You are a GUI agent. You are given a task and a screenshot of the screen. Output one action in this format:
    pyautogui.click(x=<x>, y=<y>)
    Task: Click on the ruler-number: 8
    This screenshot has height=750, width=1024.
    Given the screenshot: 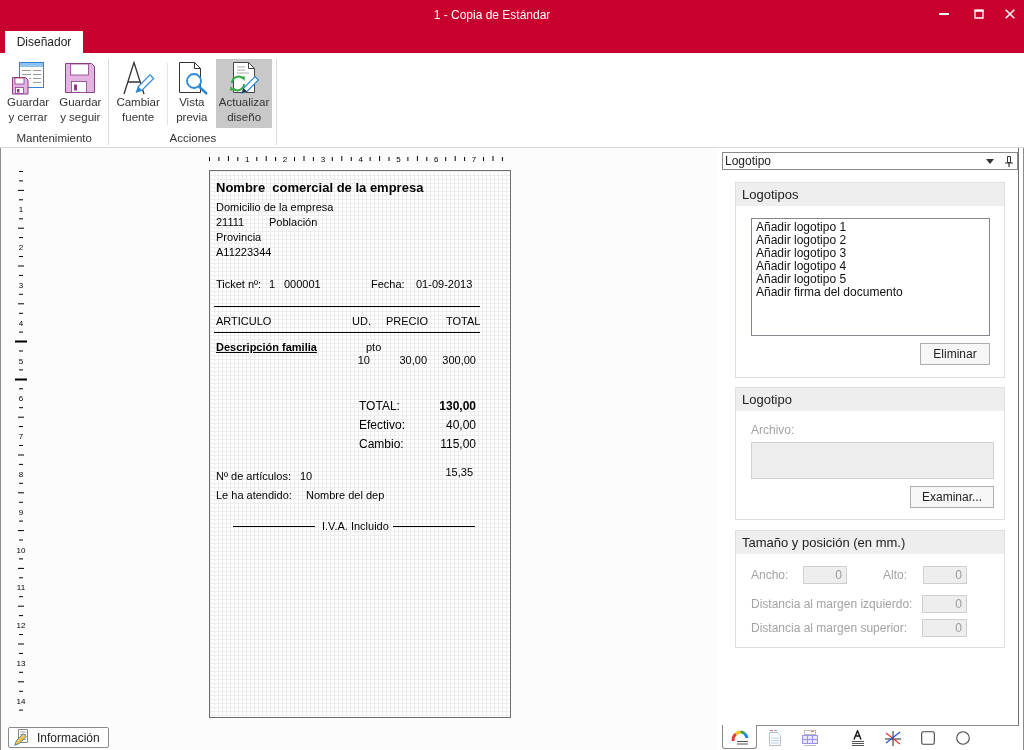 What is the action you would take?
    pyautogui.click(x=21, y=474)
    